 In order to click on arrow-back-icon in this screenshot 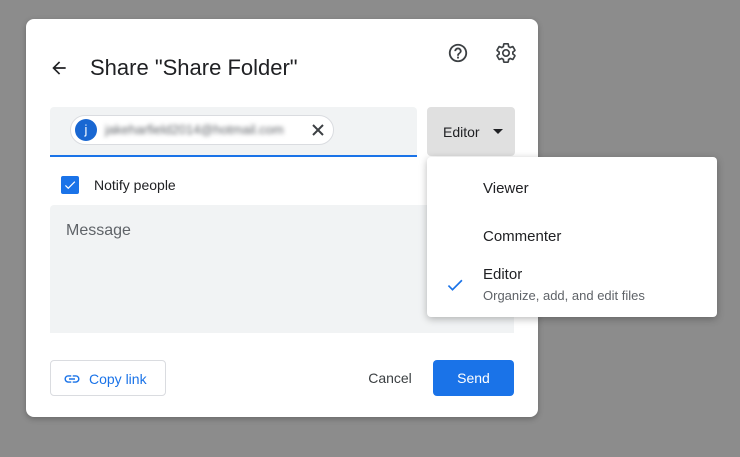, I will do `click(59, 68)`.